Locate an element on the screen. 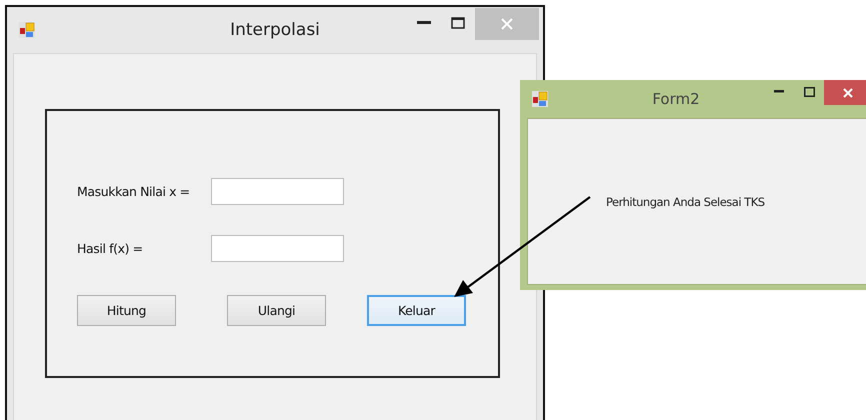  action-button: Ulangi is located at coordinates (276, 310).